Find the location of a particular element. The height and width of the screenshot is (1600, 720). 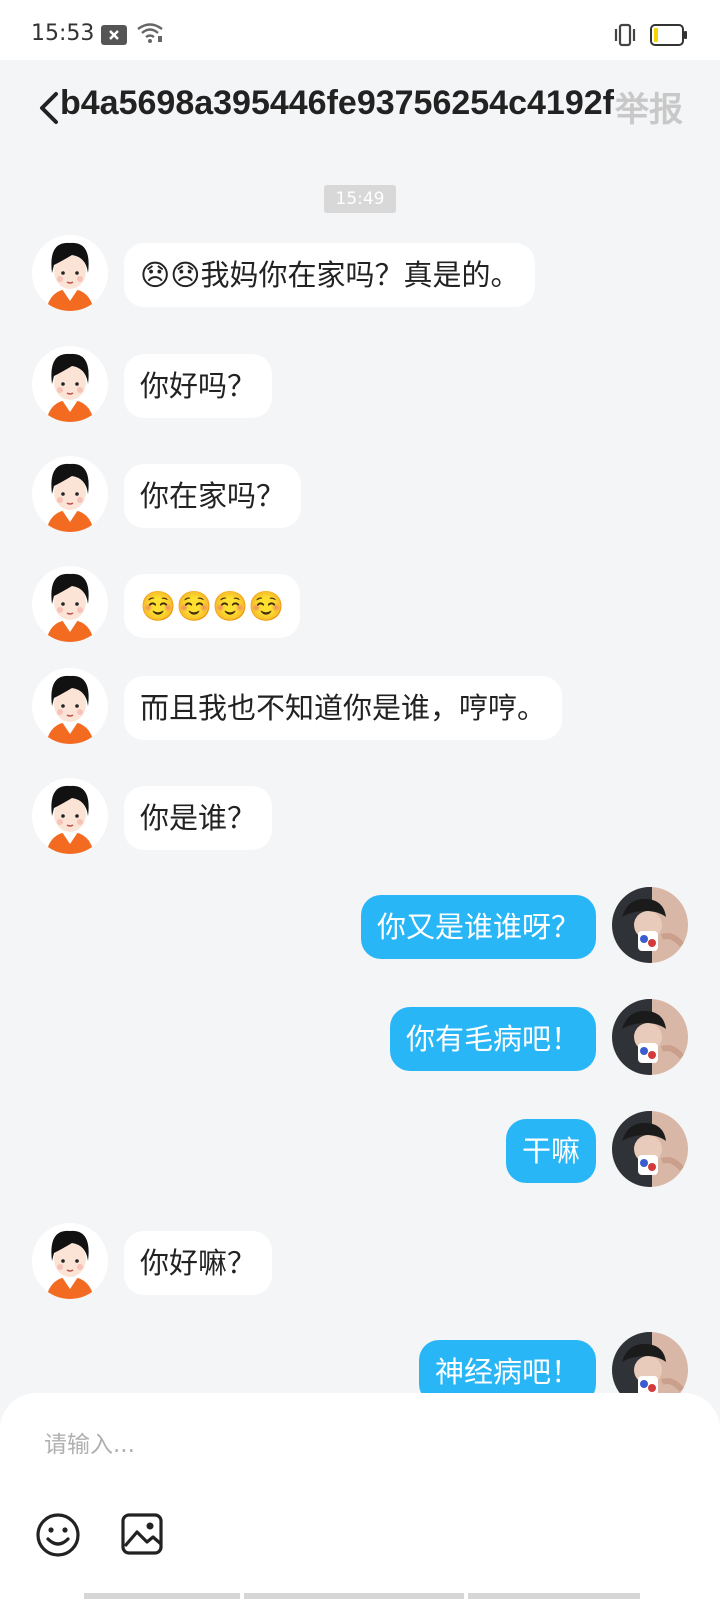

message-timestamp: 15:49 is located at coordinates (360, 199).